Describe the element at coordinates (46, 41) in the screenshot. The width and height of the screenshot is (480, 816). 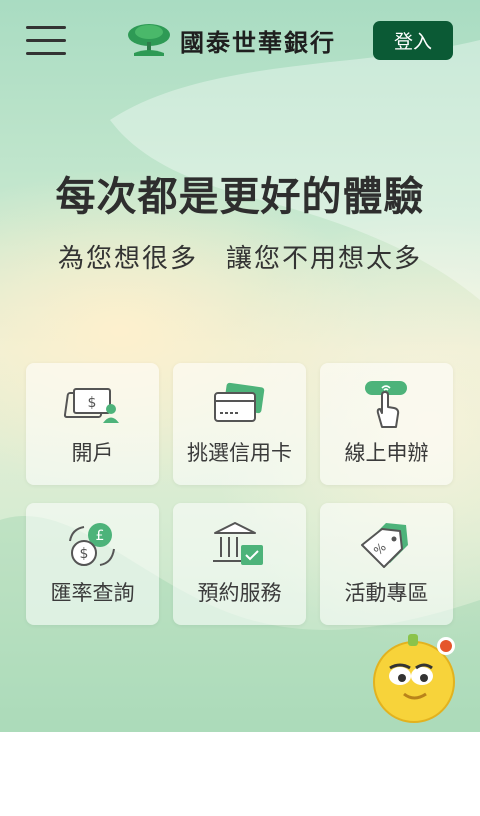
I see `hamburger-menu-icon` at that location.